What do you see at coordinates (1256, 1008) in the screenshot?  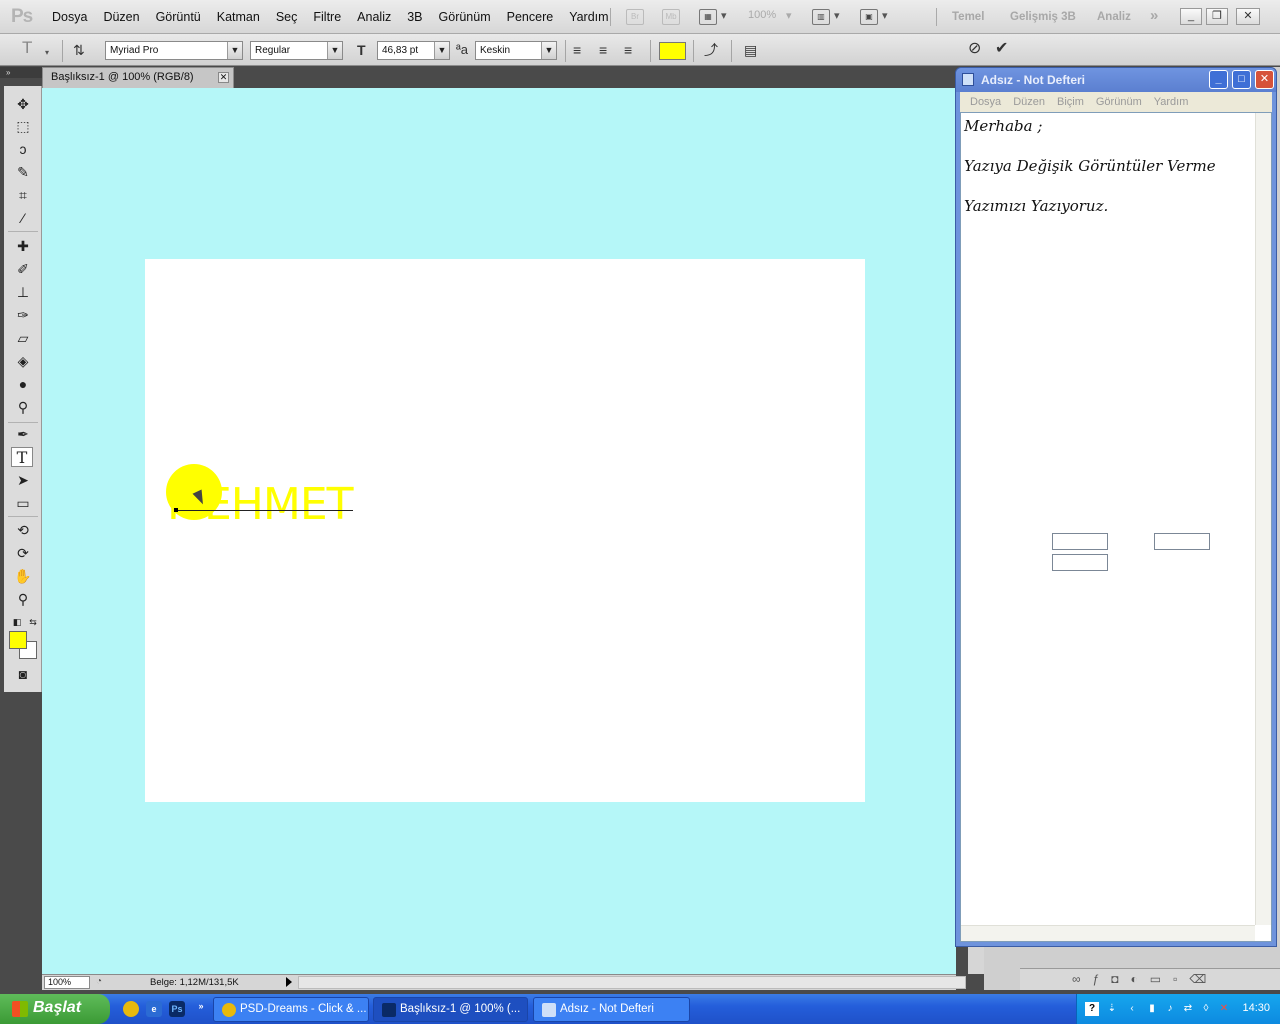 I see `clock: 14:30` at bounding box center [1256, 1008].